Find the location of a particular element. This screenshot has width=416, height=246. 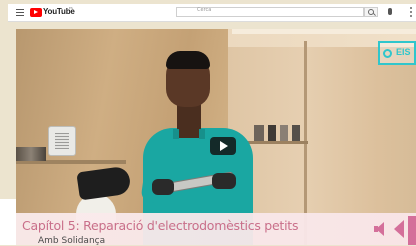

menu-icon is located at coordinates (20, 12).